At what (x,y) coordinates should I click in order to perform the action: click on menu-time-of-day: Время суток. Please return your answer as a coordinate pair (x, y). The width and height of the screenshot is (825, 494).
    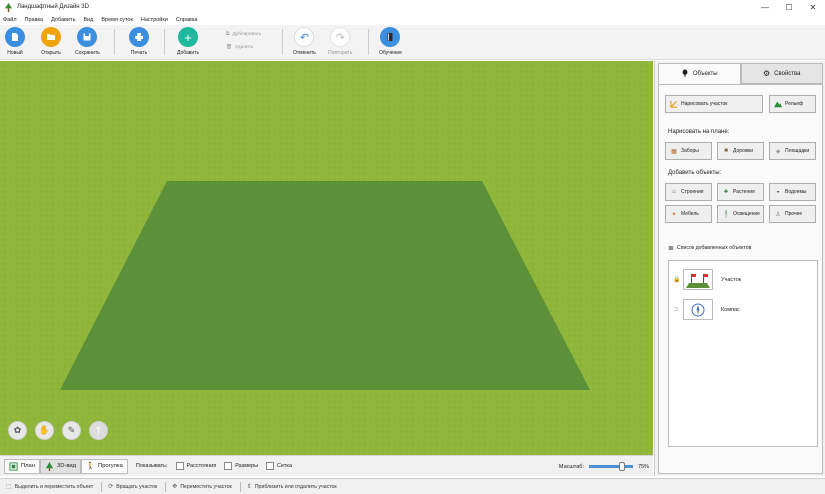
    Looking at the image, I should click on (117, 20).